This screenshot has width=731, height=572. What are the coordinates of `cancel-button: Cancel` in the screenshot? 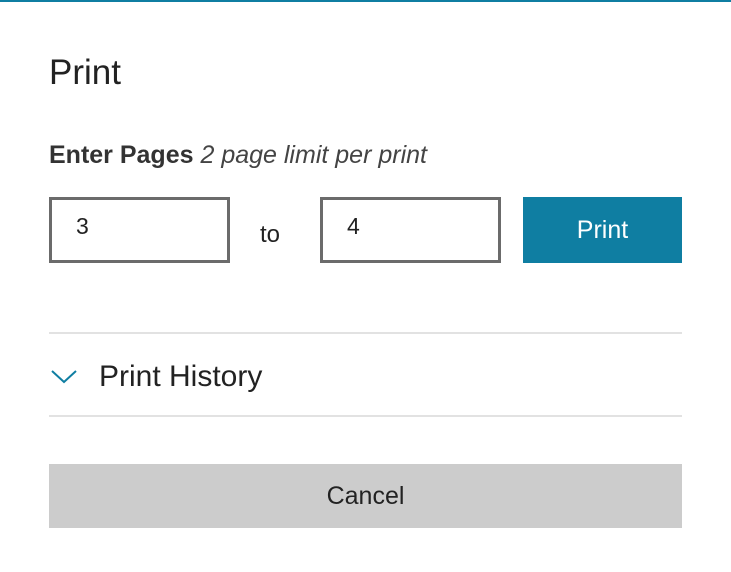 It's located at (365, 496).